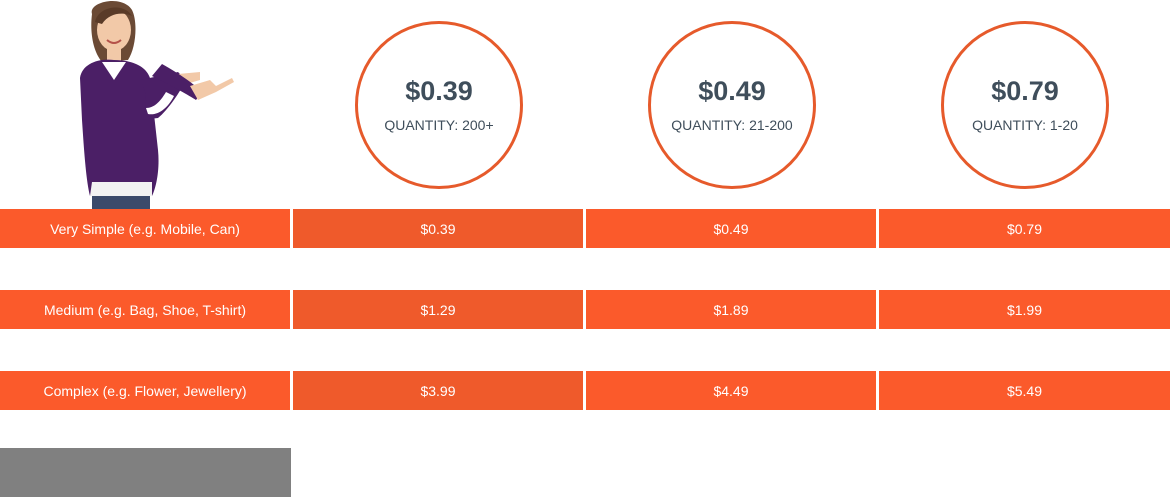 This screenshot has width=1170, height=497. What do you see at coordinates (1024, 390) in the screenshot?
I see `price-cell: $5.49` at bounding box center [1024, 390].